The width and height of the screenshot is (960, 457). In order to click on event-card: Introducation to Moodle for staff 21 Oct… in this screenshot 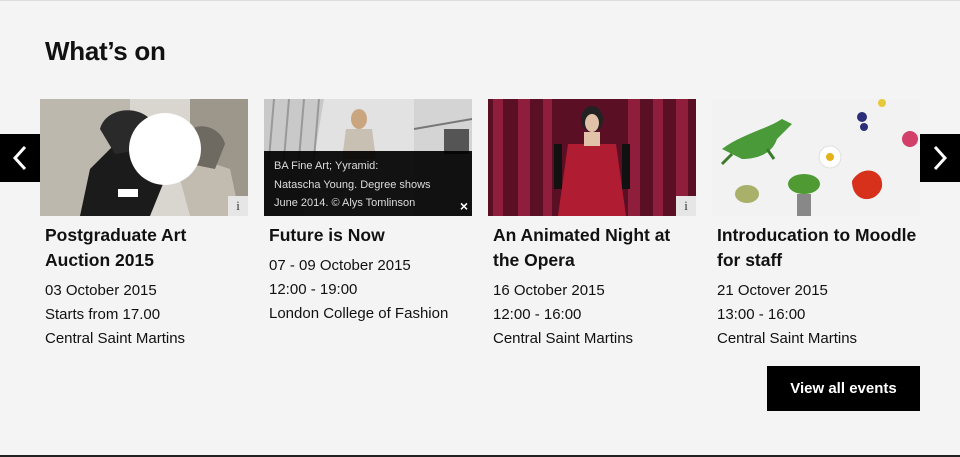, I will do `click(816, 225)`.